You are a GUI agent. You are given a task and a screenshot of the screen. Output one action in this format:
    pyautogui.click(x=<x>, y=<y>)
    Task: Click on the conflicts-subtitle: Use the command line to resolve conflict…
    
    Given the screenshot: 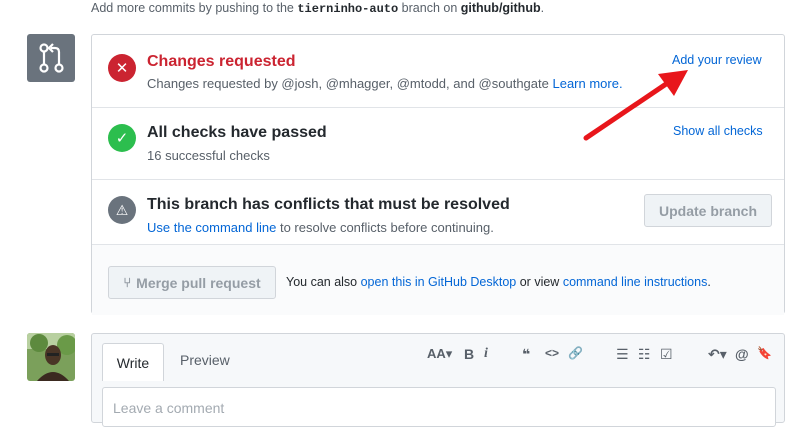 What is the action you would take?
    pyautogui.click(x=320, y=227)
    